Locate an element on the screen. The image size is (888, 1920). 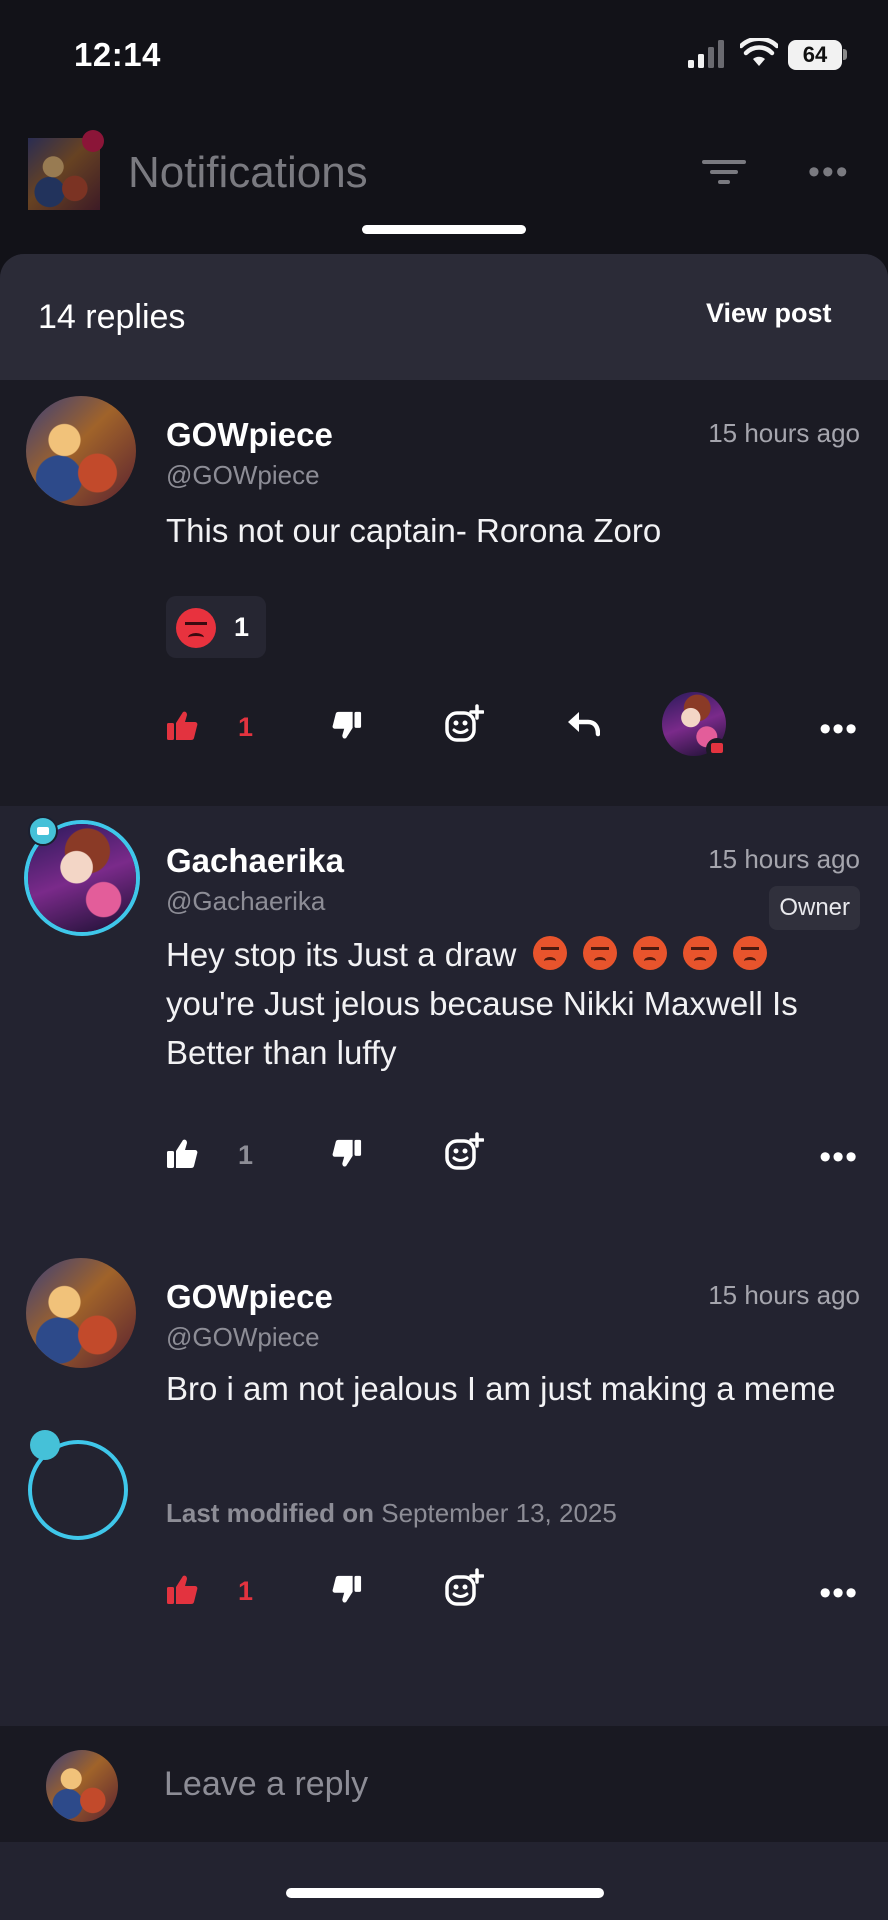
status-bar: 12:14 64 is located at coordinates (444, 55).